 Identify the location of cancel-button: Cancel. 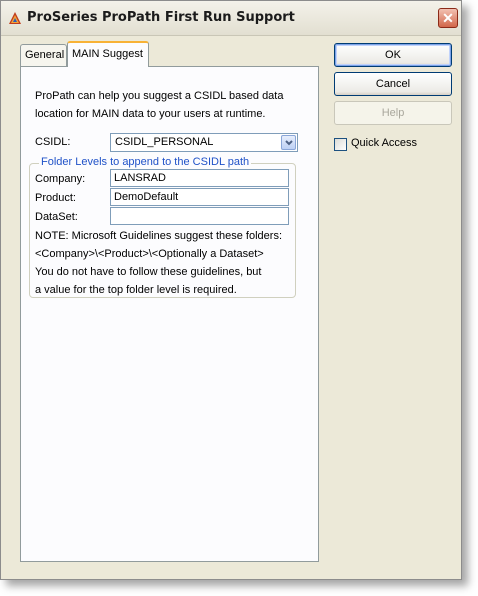
(393, 84).